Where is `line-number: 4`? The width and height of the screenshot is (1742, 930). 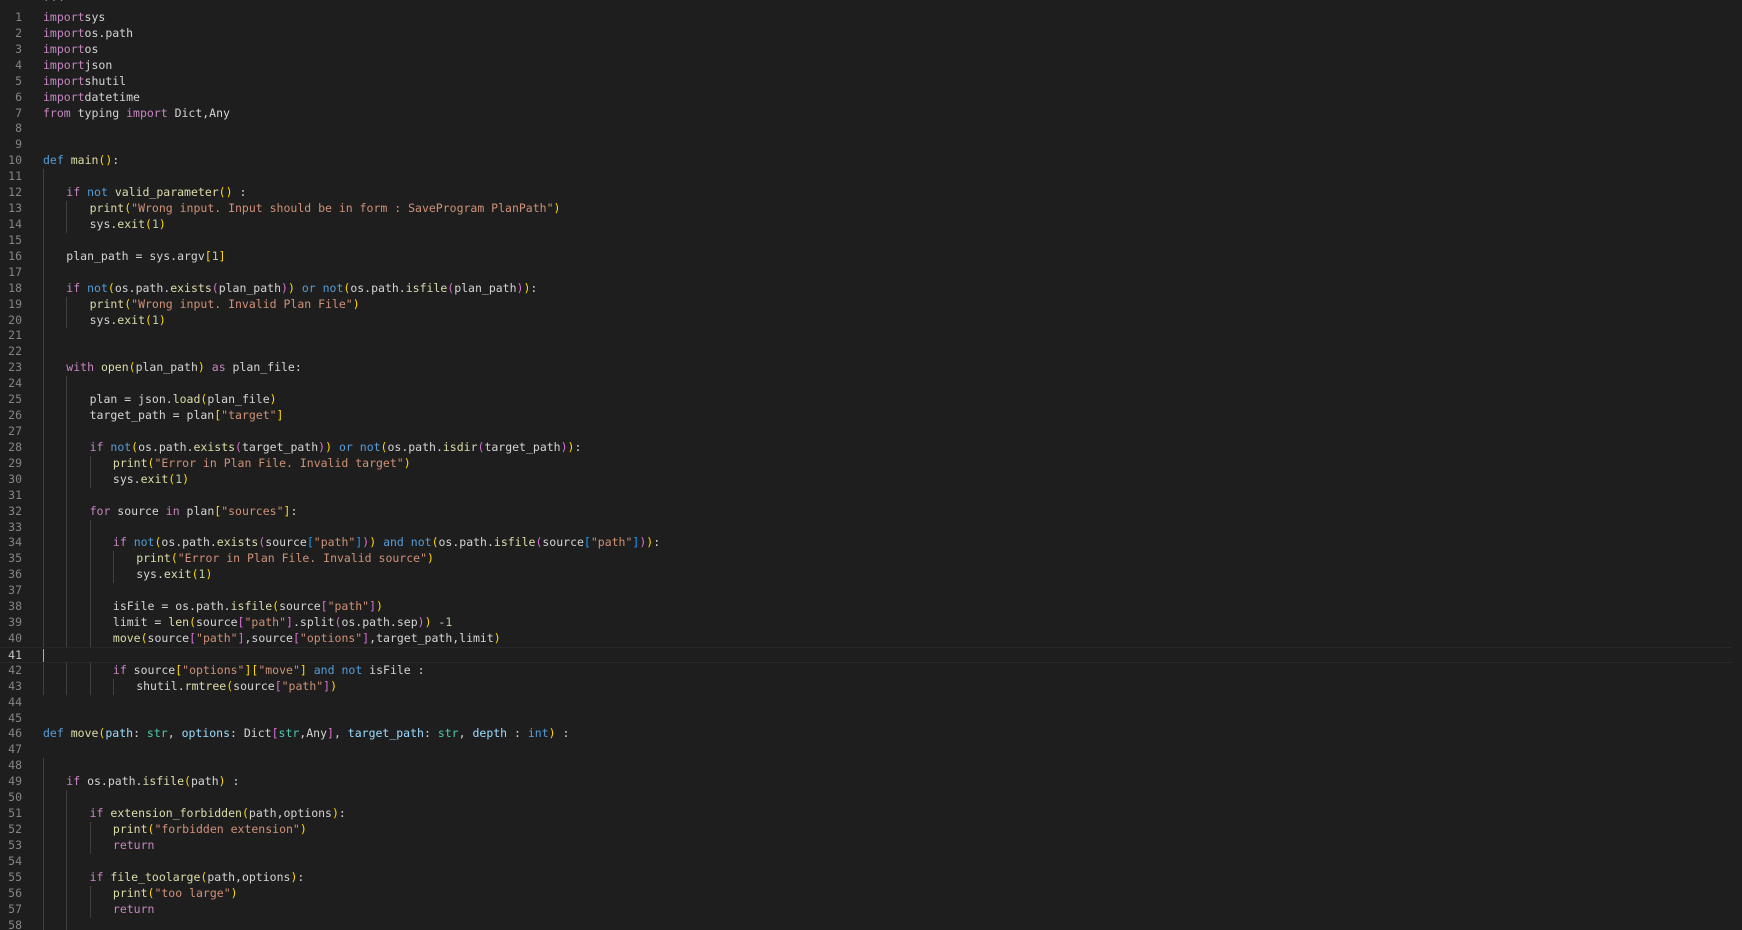 line-number: 4 is located at coordinates (11, 66).